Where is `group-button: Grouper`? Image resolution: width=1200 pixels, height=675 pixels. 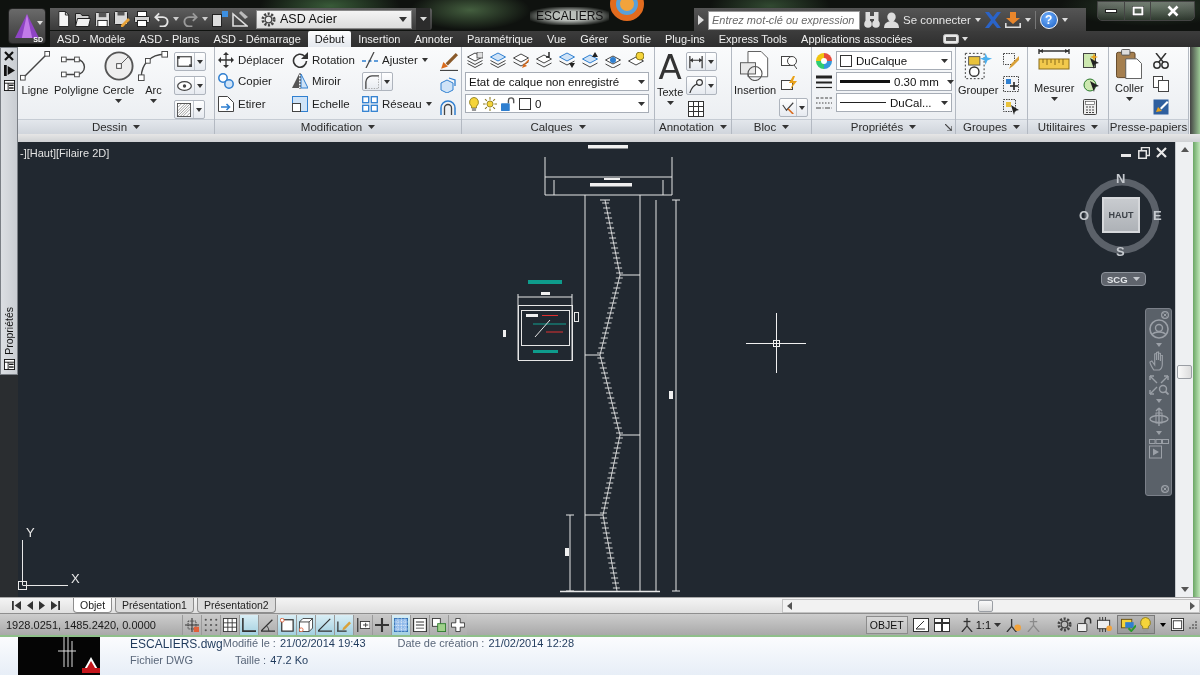 group-button: Grouper is located at coordinates (978, 73).